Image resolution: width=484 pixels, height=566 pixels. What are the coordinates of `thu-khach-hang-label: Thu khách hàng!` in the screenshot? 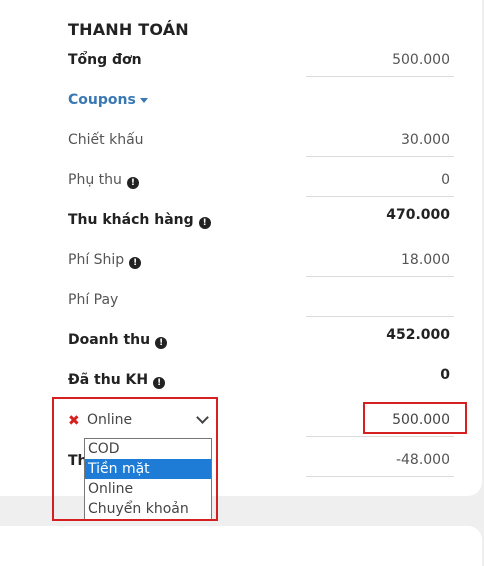 It's located at (139, 220).